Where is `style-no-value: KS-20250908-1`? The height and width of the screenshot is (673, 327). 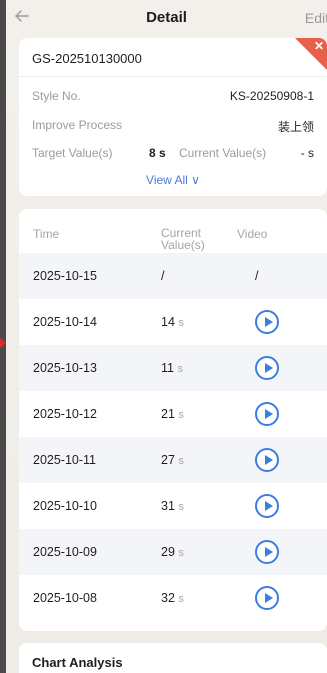
style-no-value: KS-20250908-1 is located at coordinates (271, 96).